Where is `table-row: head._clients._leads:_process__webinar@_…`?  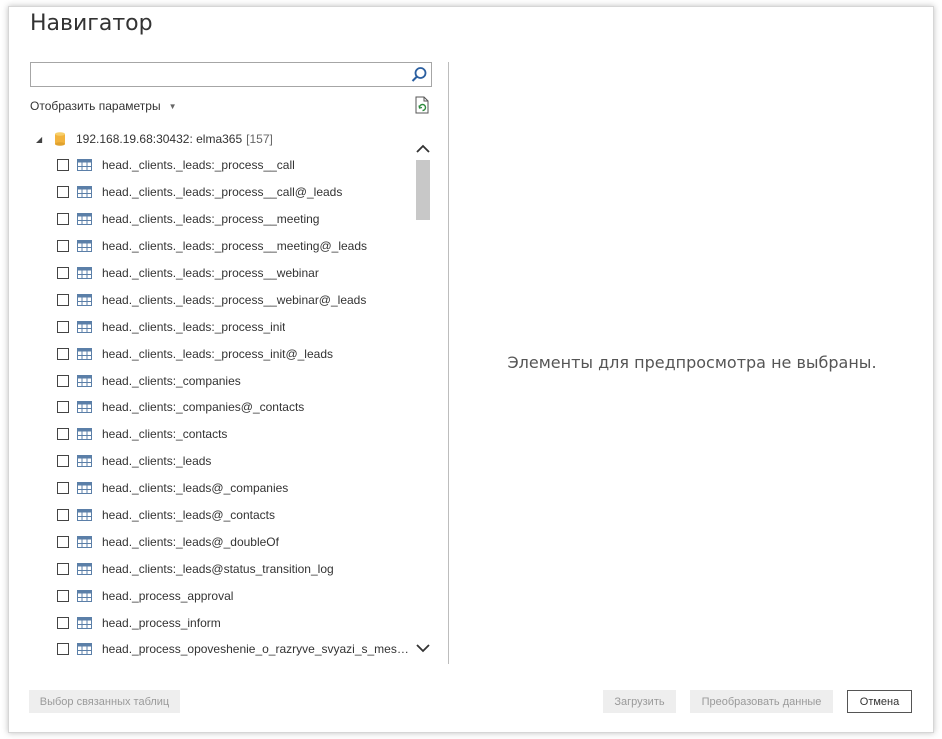 table-row: head._clients._leads:_process__webinar@_… is located at coordinates (222, 299).